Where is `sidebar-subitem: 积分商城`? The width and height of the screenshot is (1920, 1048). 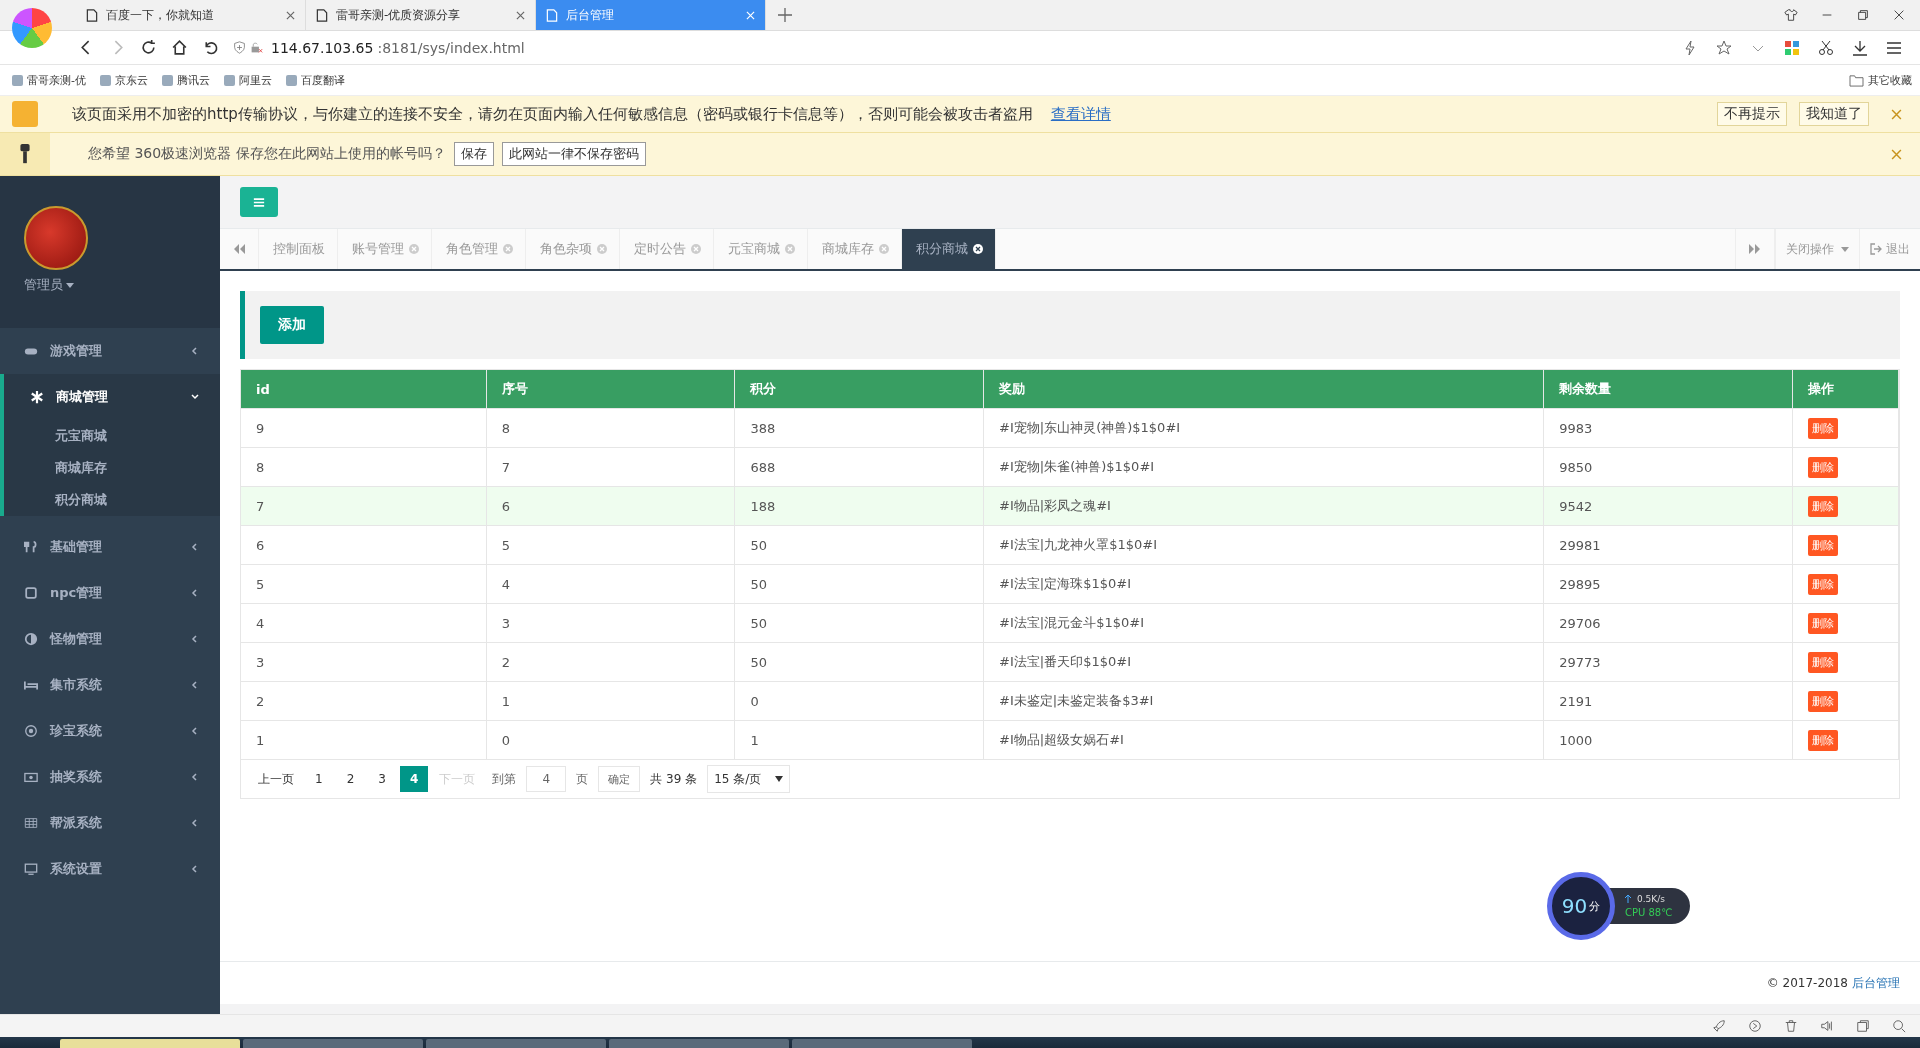
sidebar-subitem: 积分商城 is located at coordinates (112, 500).